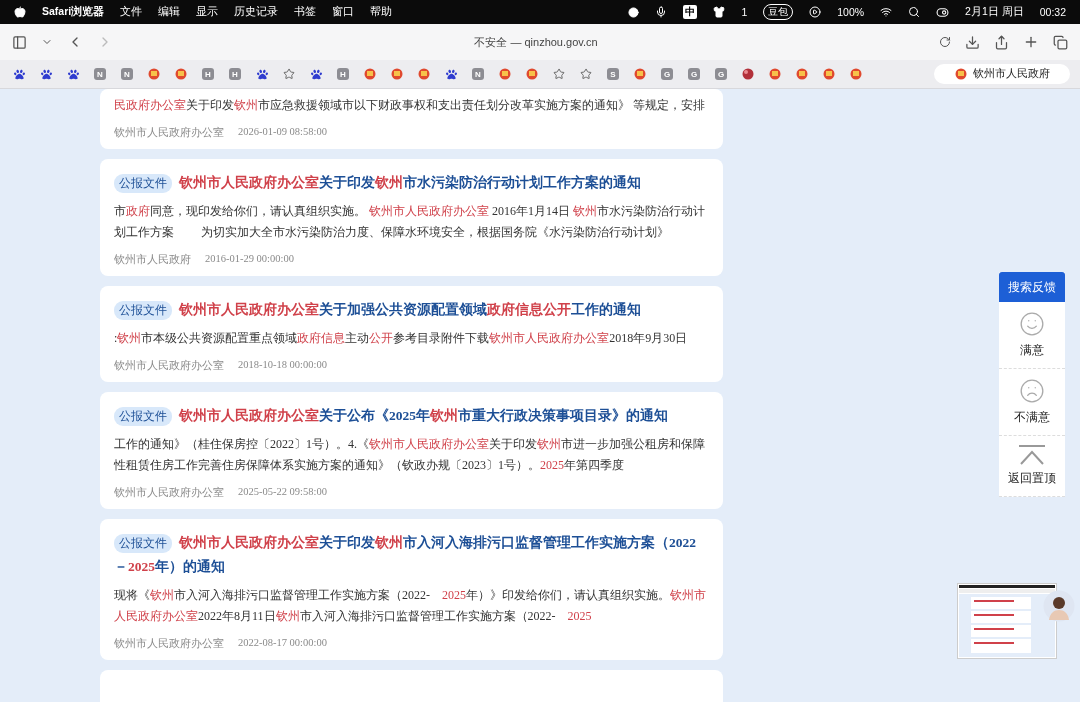  Describe the element at coordinates (1032, 402) in the screenshot. I see `feedback-option: 不满意` at that location.